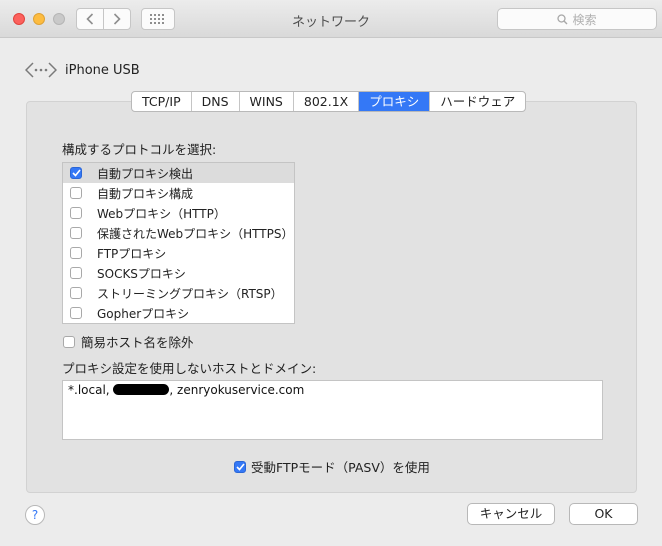  Describe the element at coordinates (76, 293) in the screenshot. I see `rtsp-checkbox` at that location.